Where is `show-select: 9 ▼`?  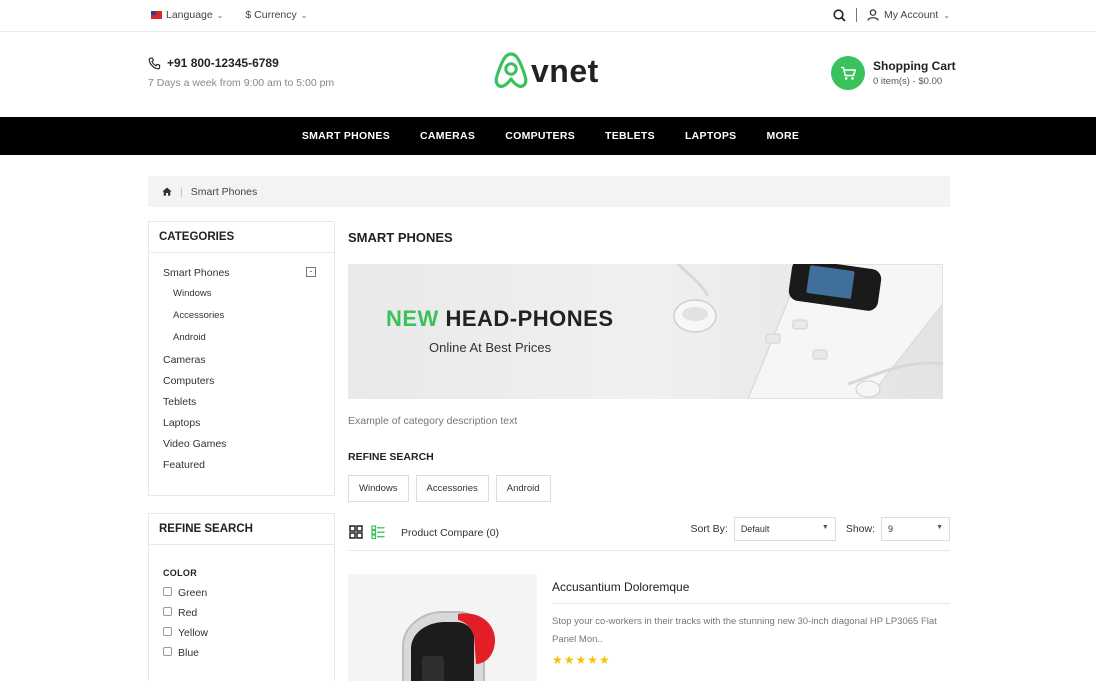
show-select: 9 ▼ is located at coordinates (915, 529).